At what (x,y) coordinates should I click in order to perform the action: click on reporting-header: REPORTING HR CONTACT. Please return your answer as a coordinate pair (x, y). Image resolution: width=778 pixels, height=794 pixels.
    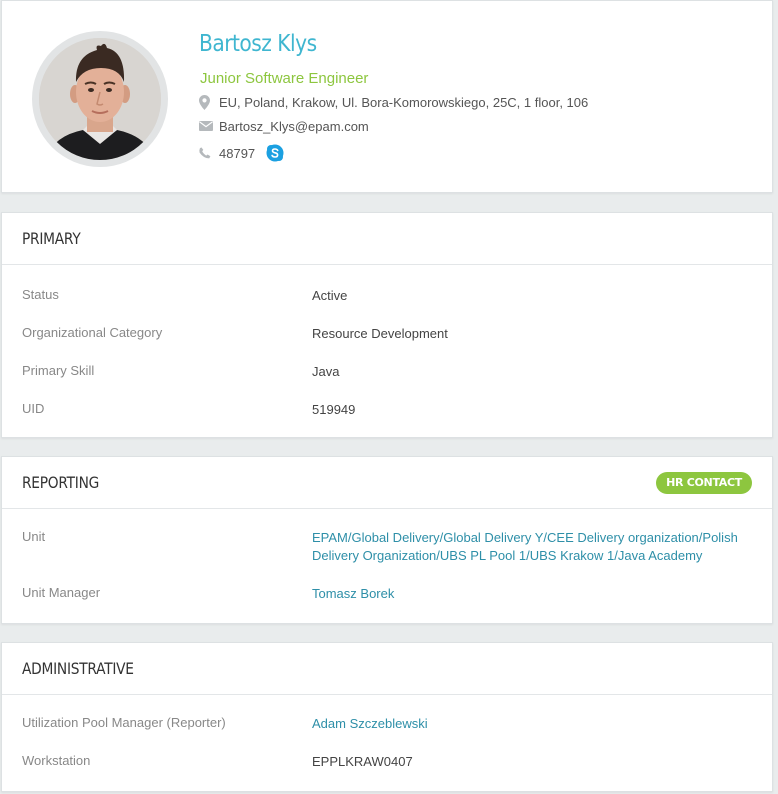
    Looking at the image, I should click on (387, 483).